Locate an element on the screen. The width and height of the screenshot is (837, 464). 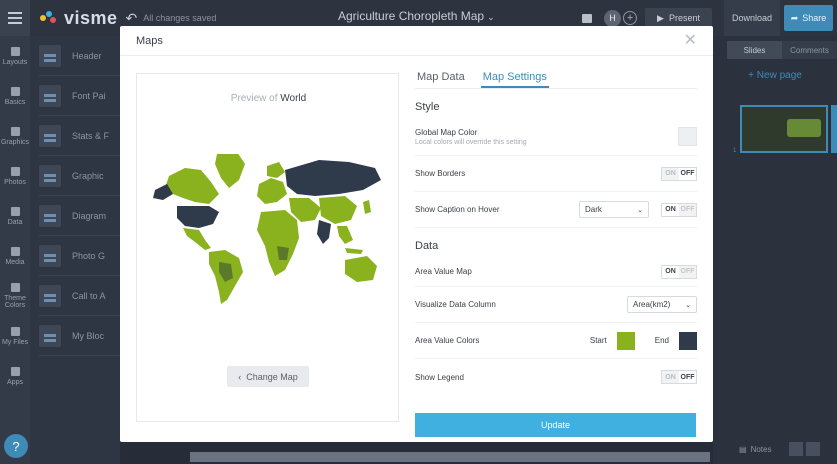
rail-item-data: Data is located at coordinates (15, 216).